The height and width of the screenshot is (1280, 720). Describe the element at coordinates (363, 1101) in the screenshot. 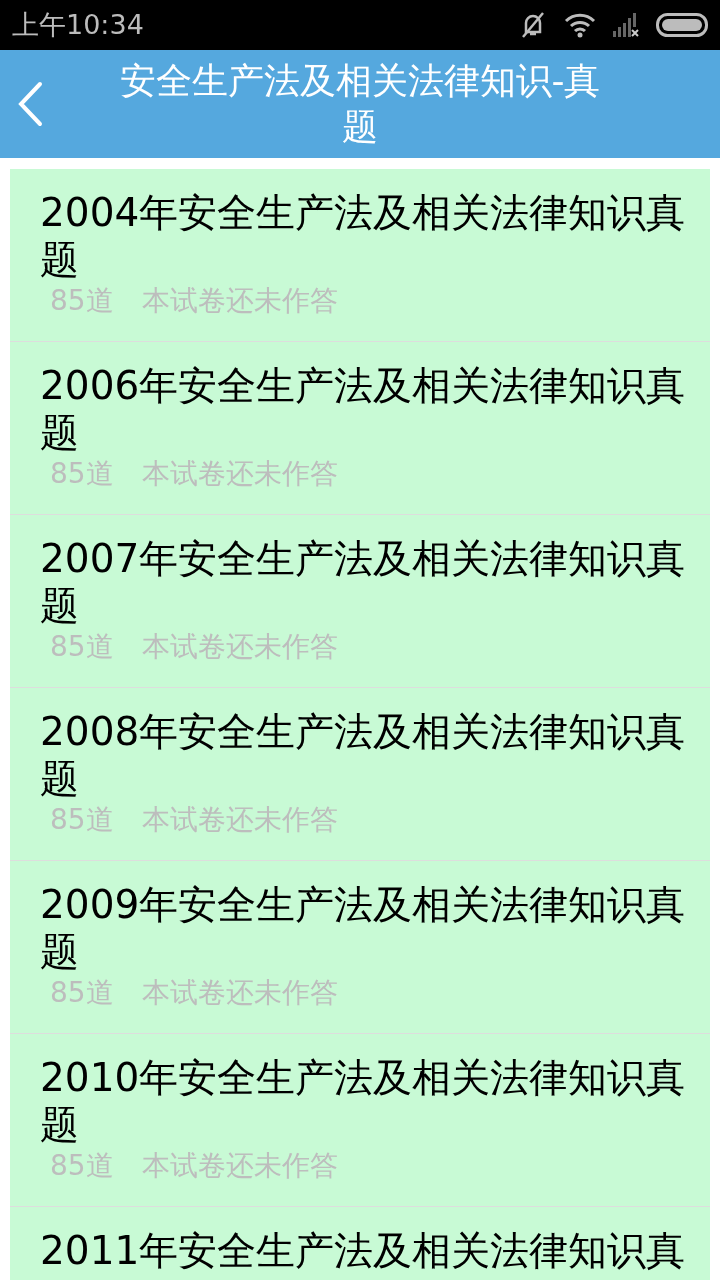

I see `paper-title: 2010年安全生产法及相关法律知识真题` at that location.